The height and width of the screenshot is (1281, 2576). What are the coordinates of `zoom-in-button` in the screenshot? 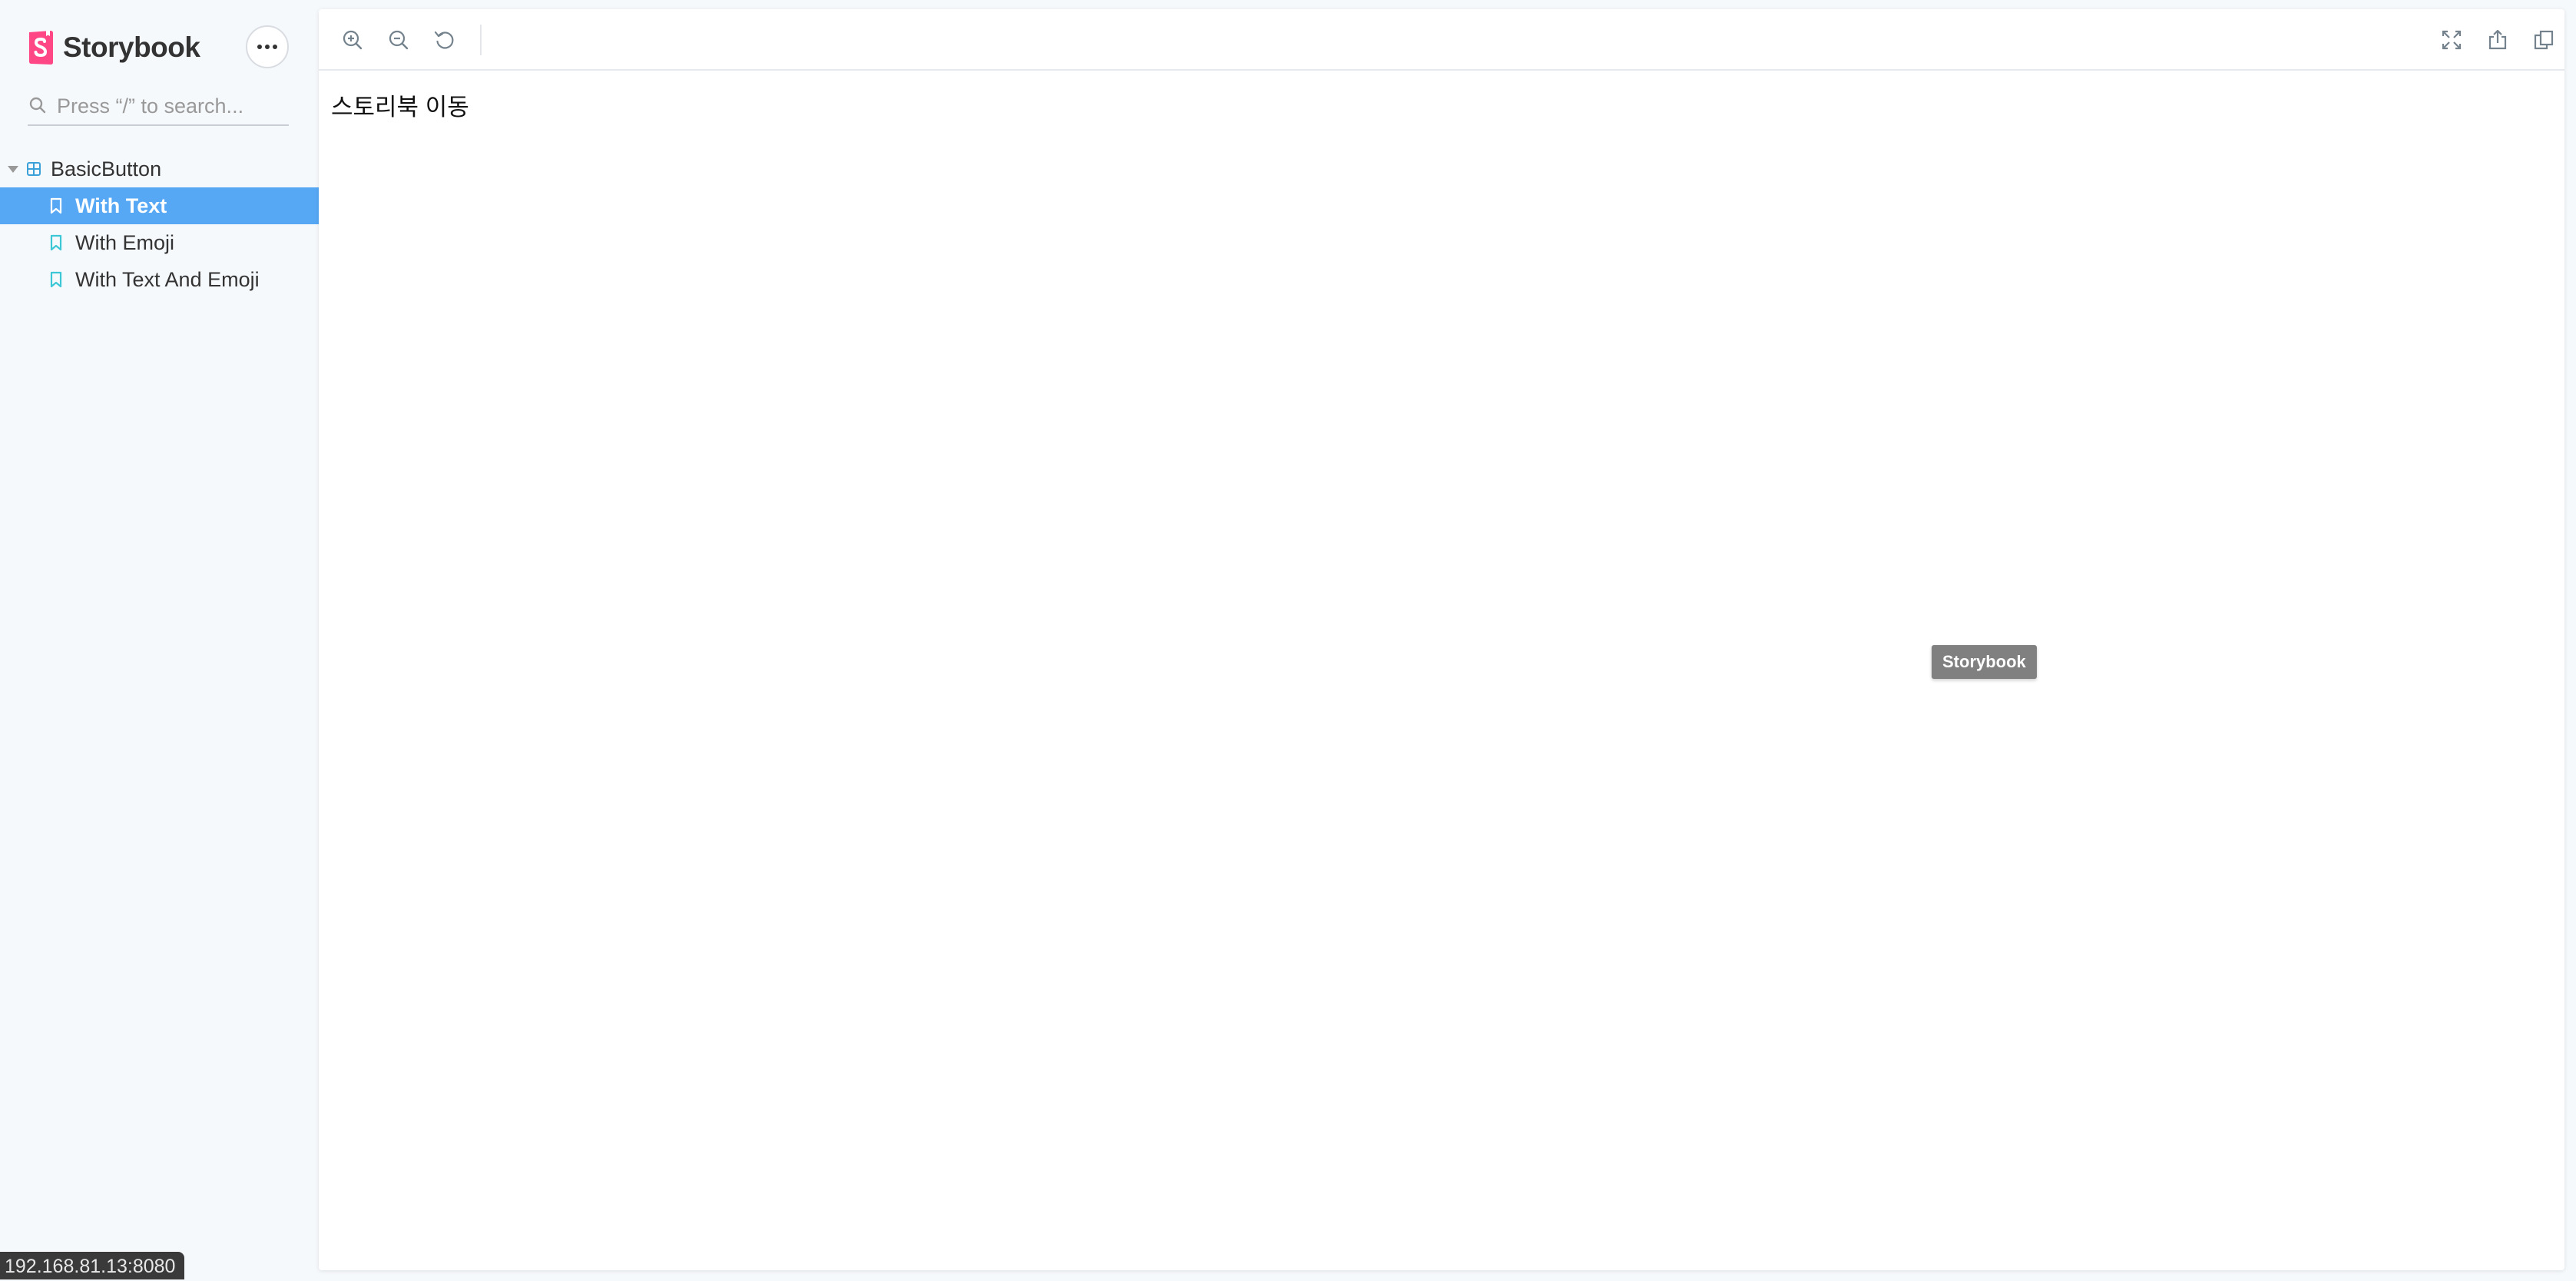 It's located at (353, 40).